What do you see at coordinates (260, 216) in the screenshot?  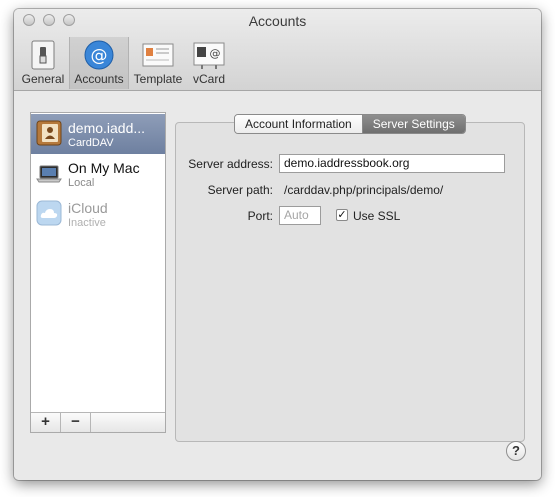 I see `port-label: Port:` at bounding box center [260, 216].